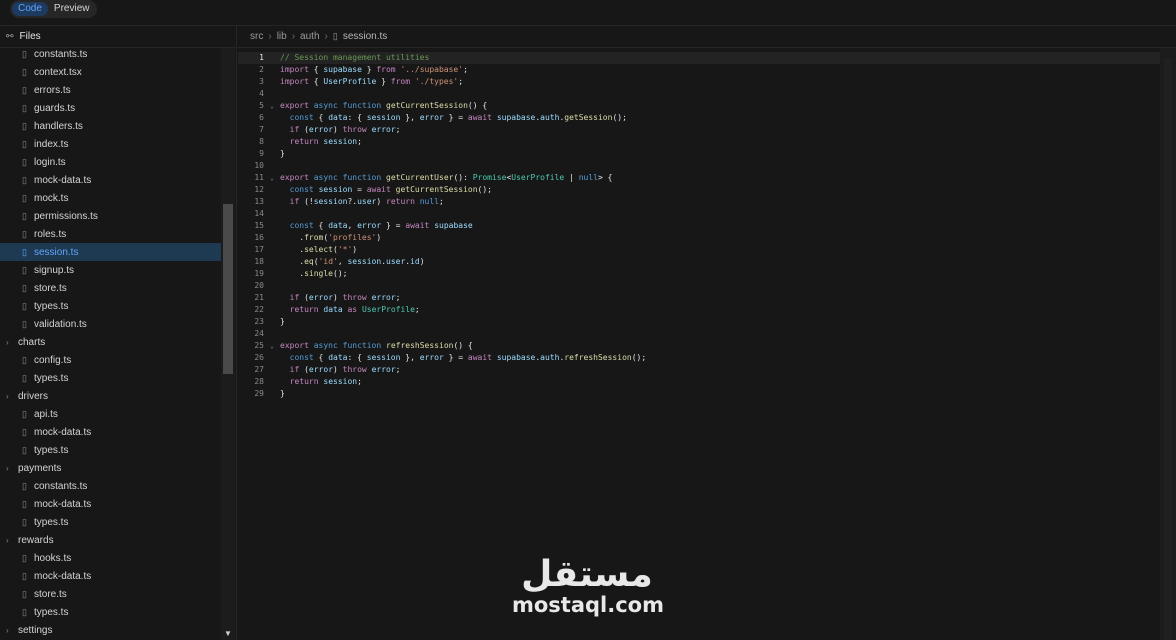 This screenshot has height=640, width=1176. What do you see at coordinates (304, 369) in the screenshot?
I see `code-token: (` at bounding box center [304, 369].